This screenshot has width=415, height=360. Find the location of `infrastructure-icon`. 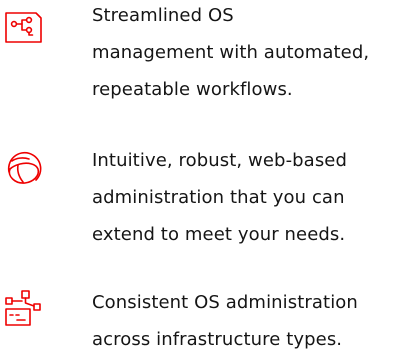

infrastructure-icon is located at coordinates (23, 309).